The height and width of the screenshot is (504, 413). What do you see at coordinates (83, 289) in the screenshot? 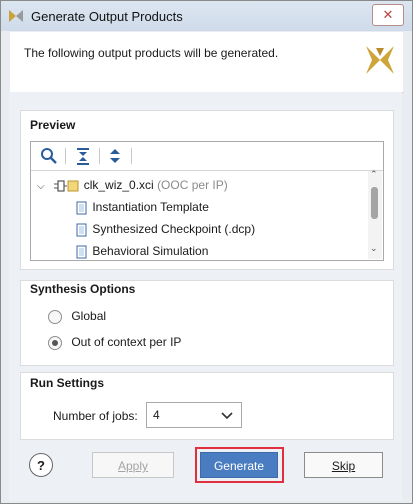
I see `synthesis-heading: Synthesis Options` at bounding box center [83, 289].